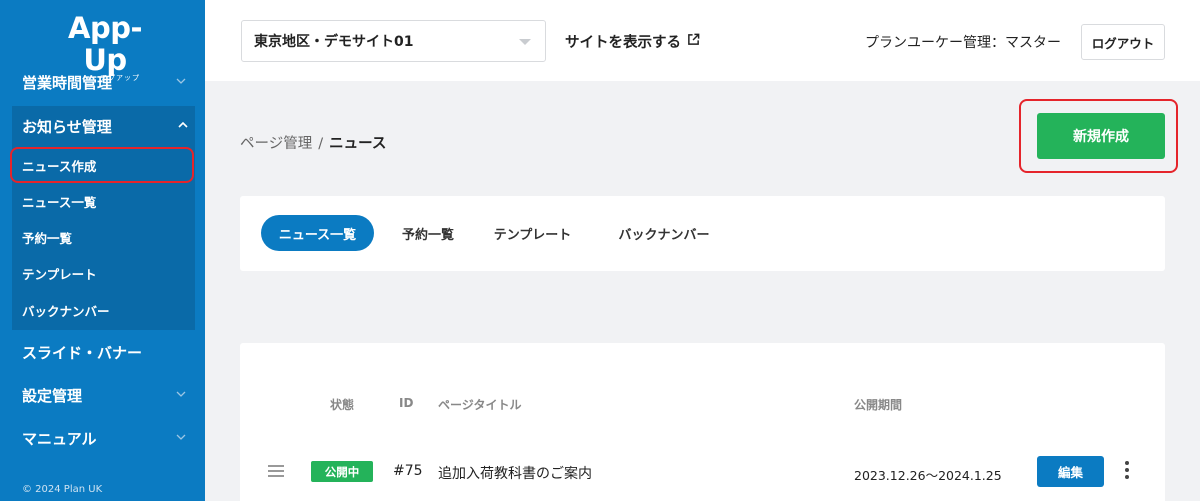 The height and width of the screenshot is (501, 1200). Describe the element at coordinates (276, 471) in the screenshot. I see `drag-handle-icon` at that location.